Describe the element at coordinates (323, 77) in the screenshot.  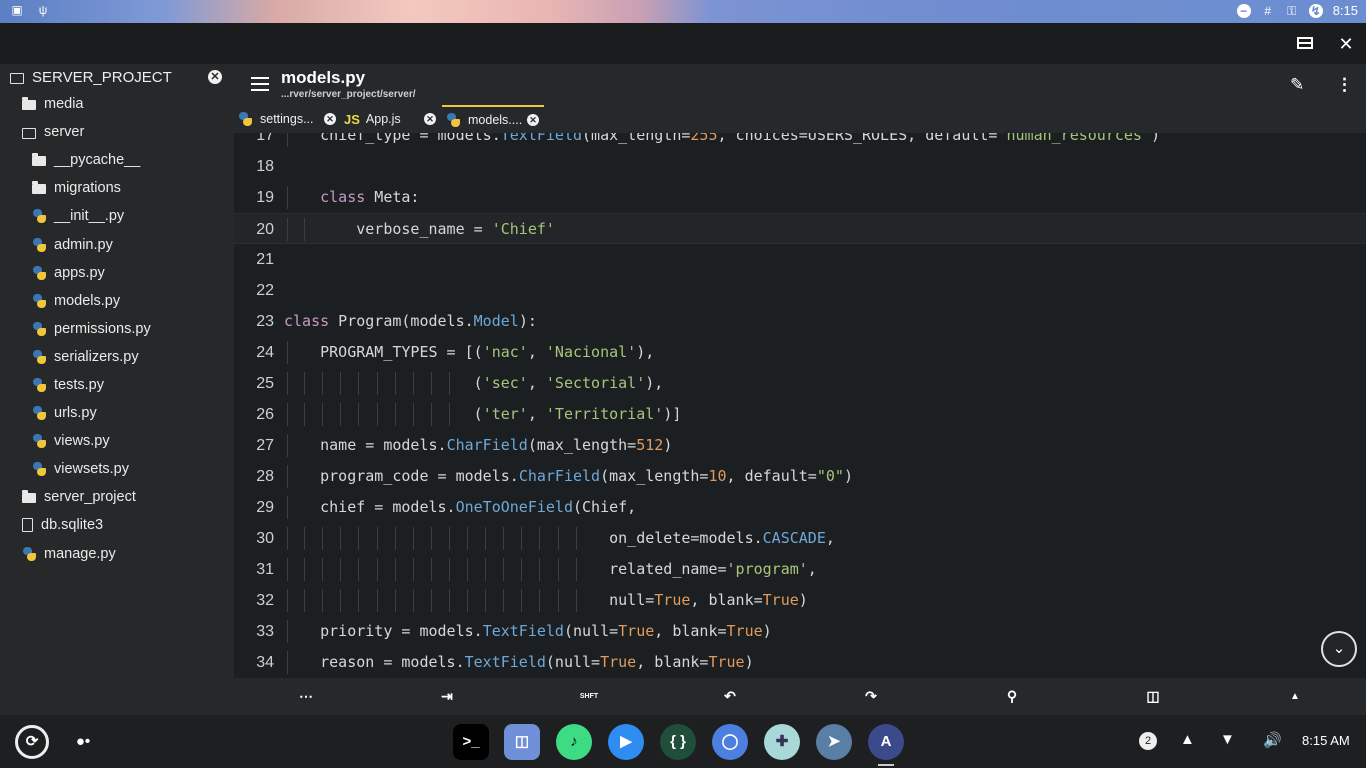
I see `file-title: models.py` at that location.